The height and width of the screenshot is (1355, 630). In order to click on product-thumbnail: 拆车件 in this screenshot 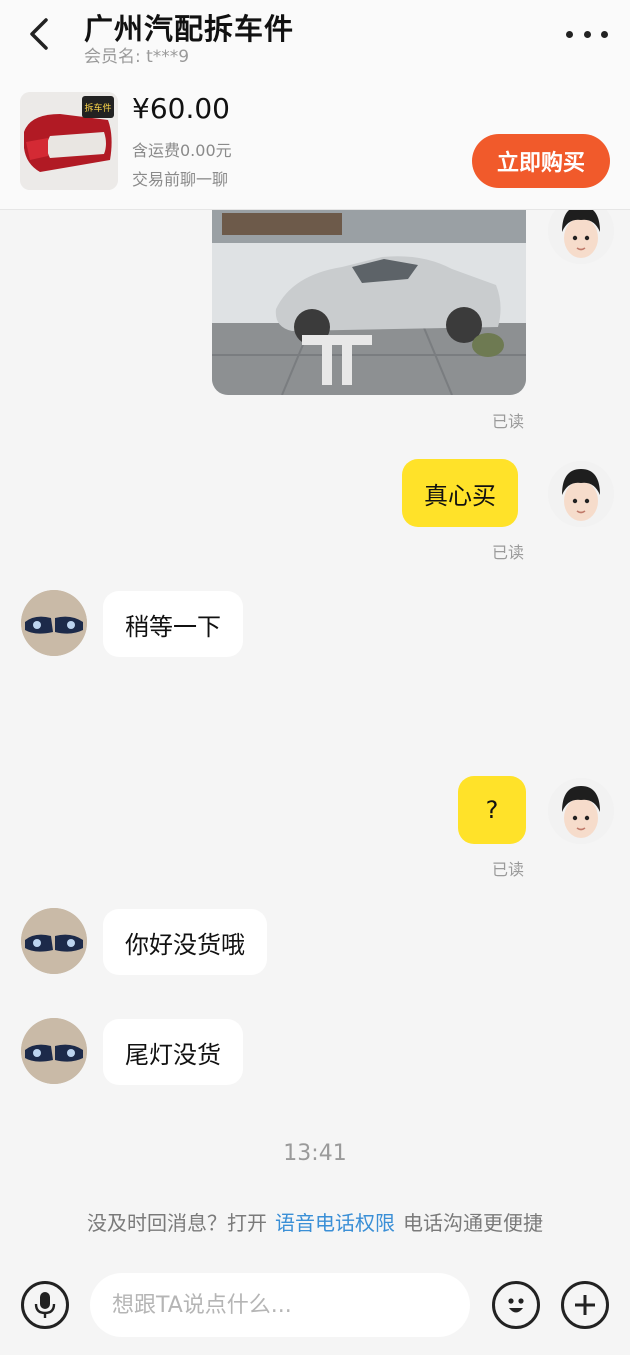, I will do `click(69, 141)`.